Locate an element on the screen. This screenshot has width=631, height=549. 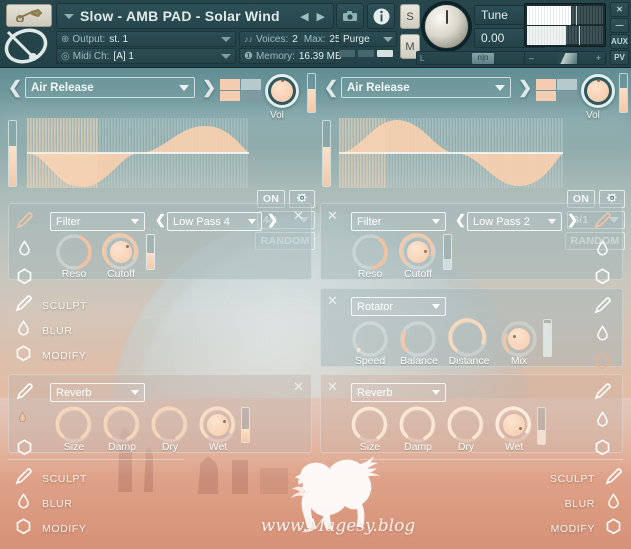
left-reverb-damp-knob is located at coordinates (122, 425).